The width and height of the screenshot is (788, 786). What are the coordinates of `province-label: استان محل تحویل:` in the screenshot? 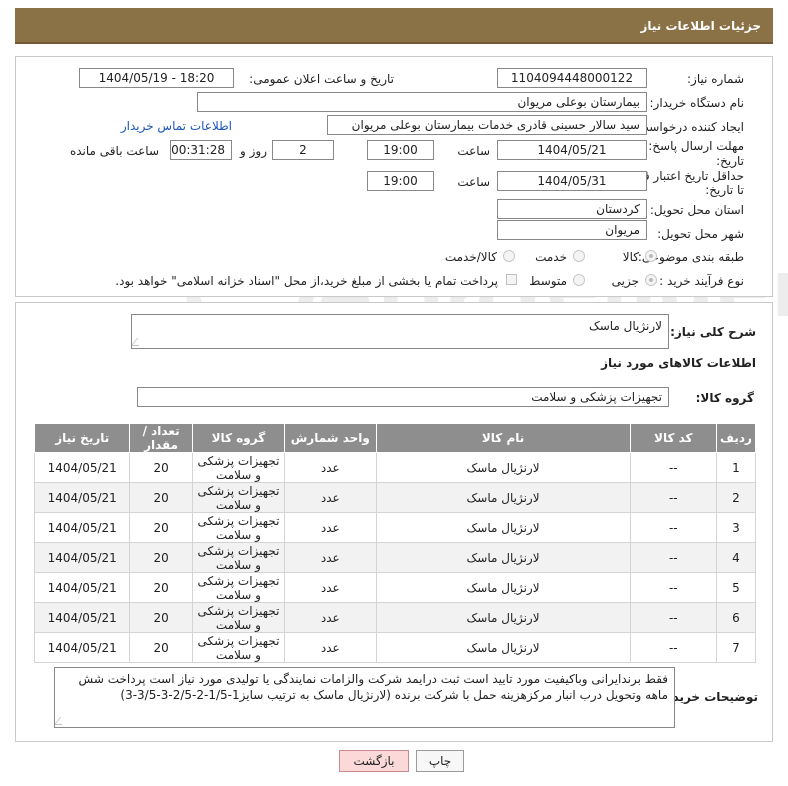 It's located at (696, 210).